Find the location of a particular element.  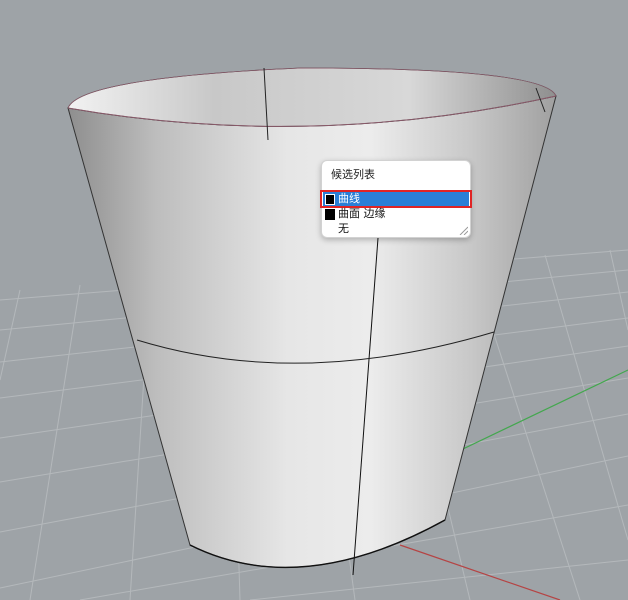

resize-grip-icon is located at coordinates (463, 230).